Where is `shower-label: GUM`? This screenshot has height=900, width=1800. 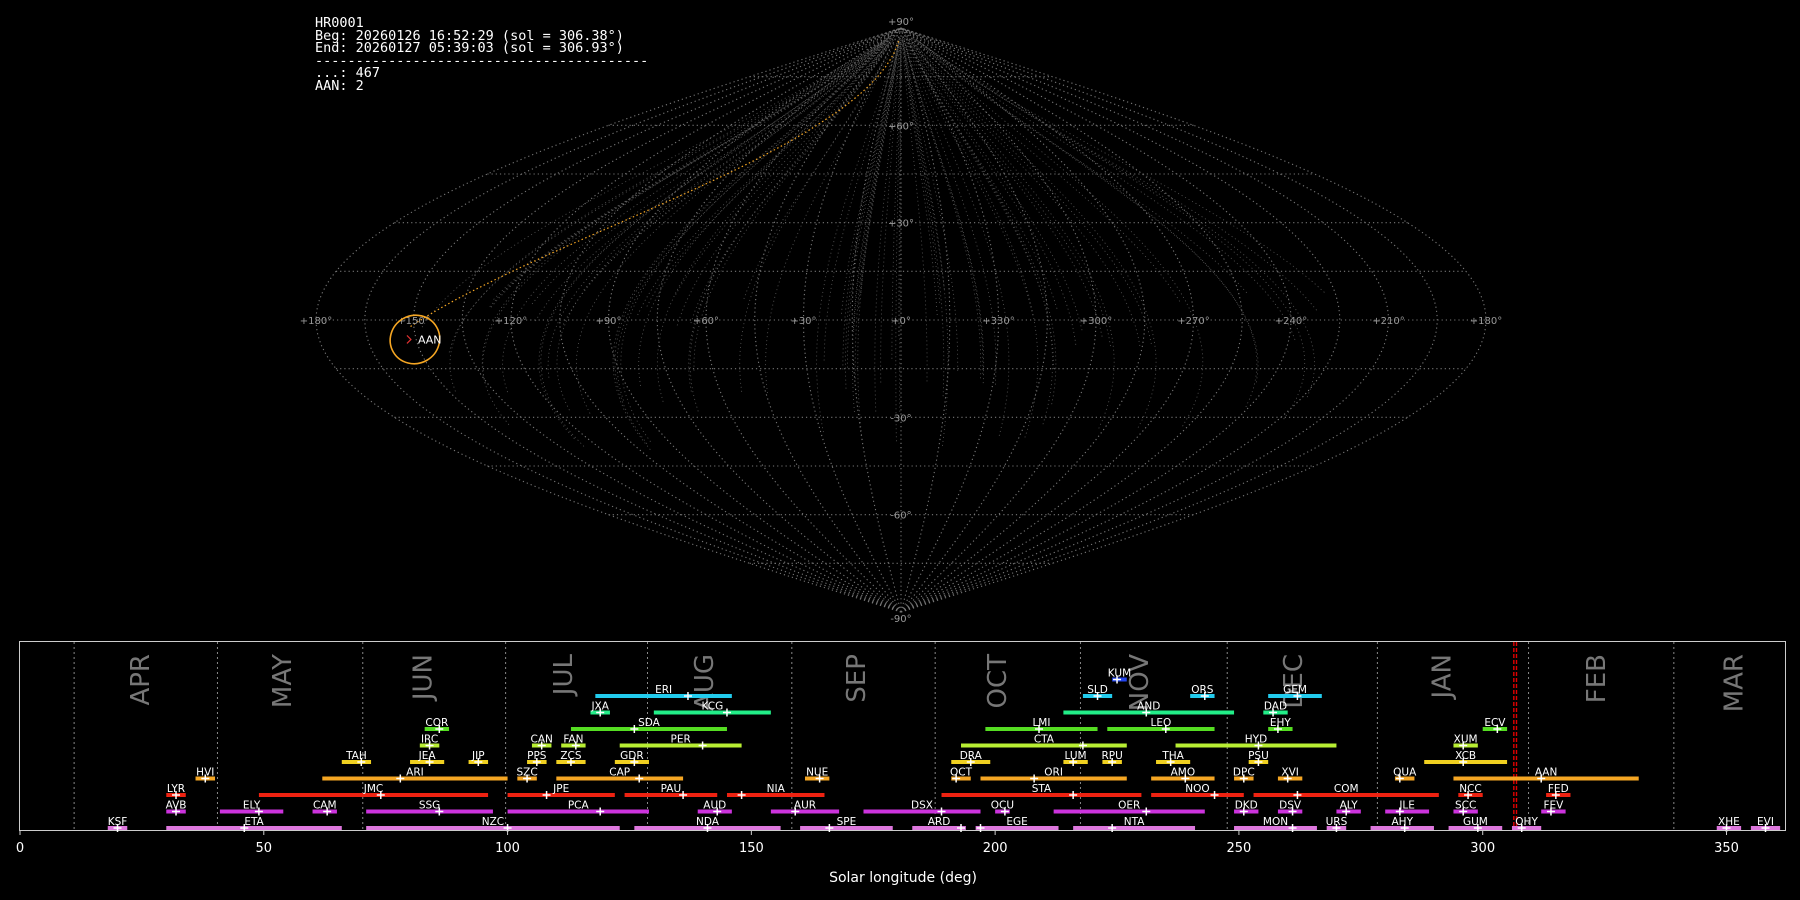 shower-label: GUM is located at coordinates (1475, 822).